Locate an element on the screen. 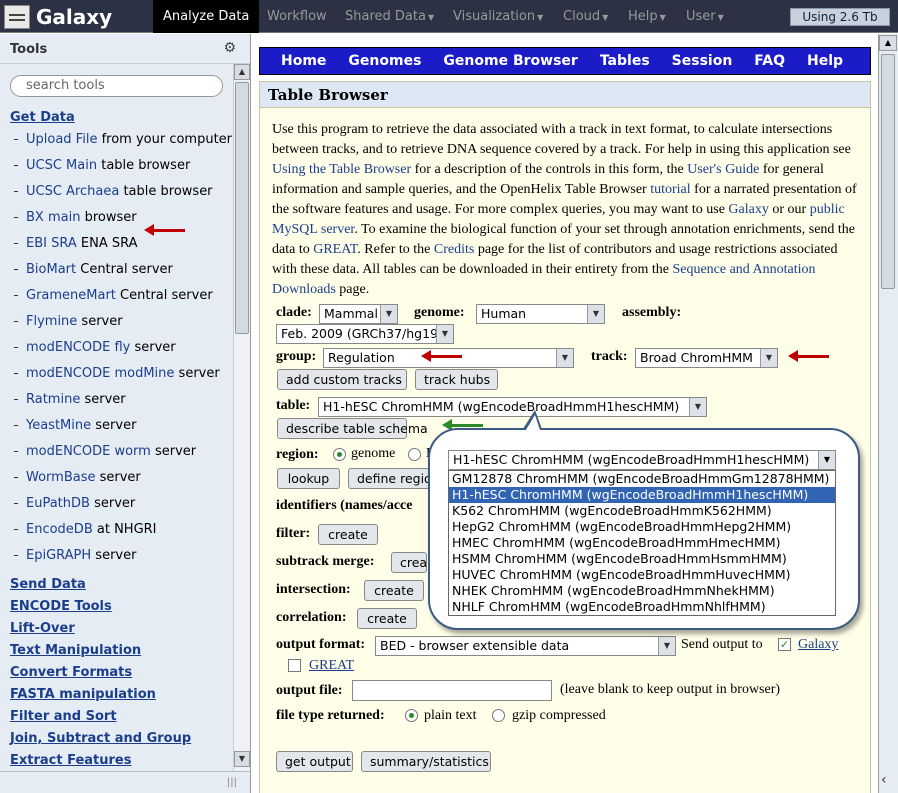 The width and height of the screenshot is (898, 793). ucsc-nav-genomes: Genomes is located at coordinates (384, 61).